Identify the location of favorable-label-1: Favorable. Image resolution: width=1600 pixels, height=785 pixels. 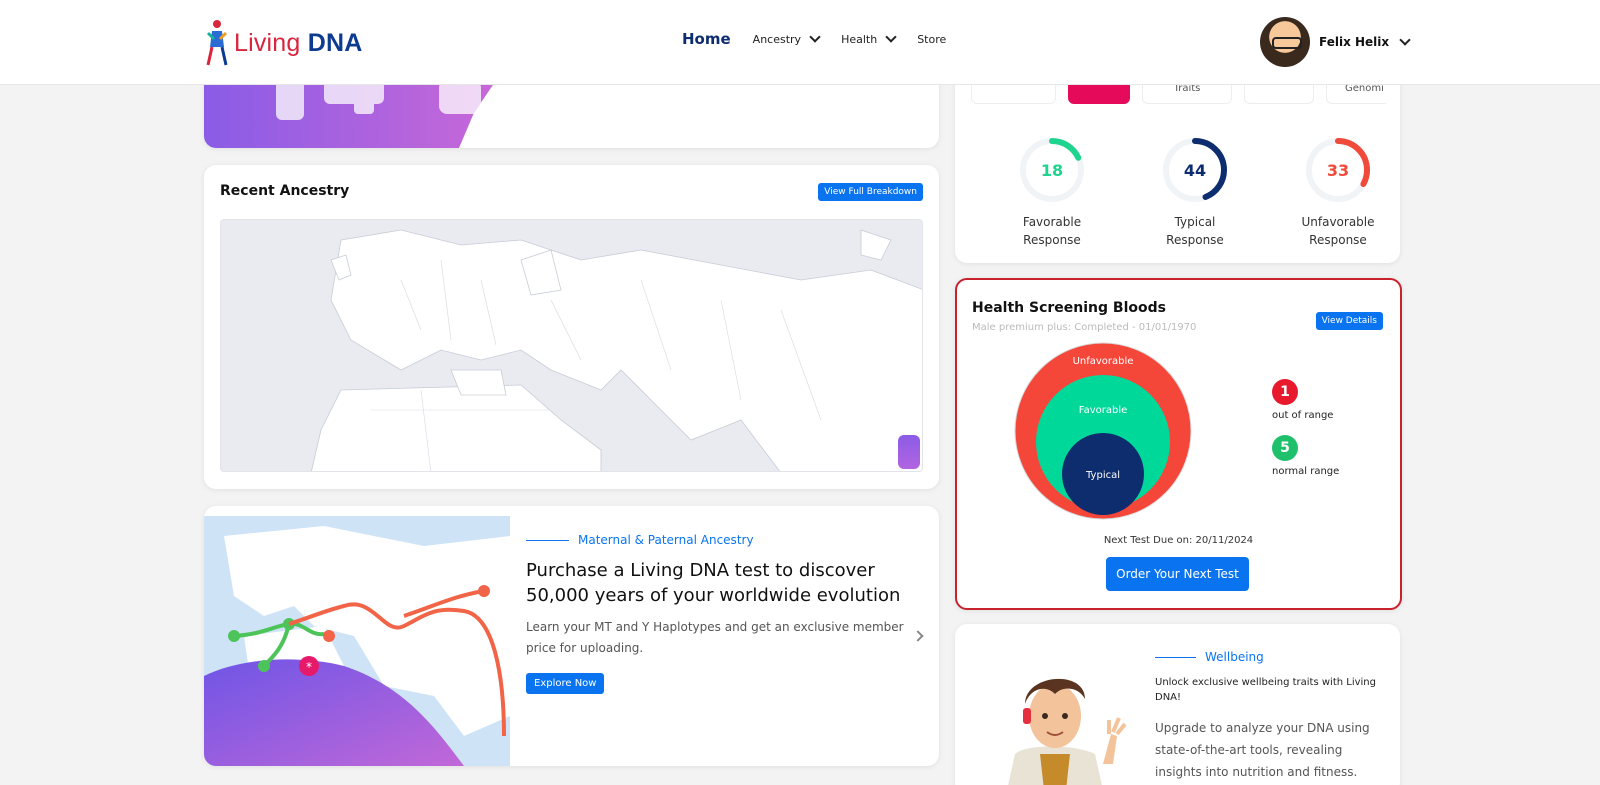
(1052, 222).